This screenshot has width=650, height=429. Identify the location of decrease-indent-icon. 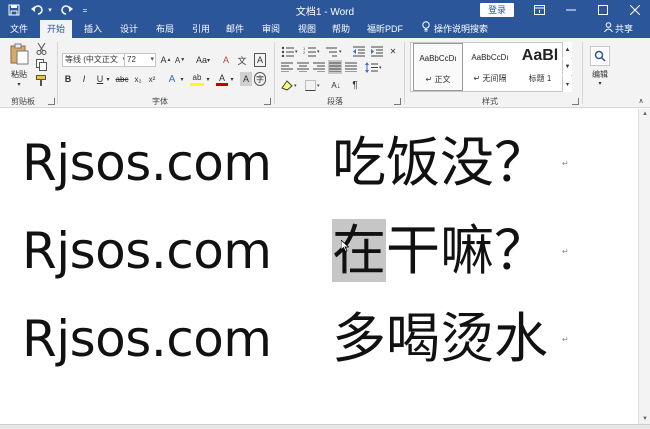
(359, 51).